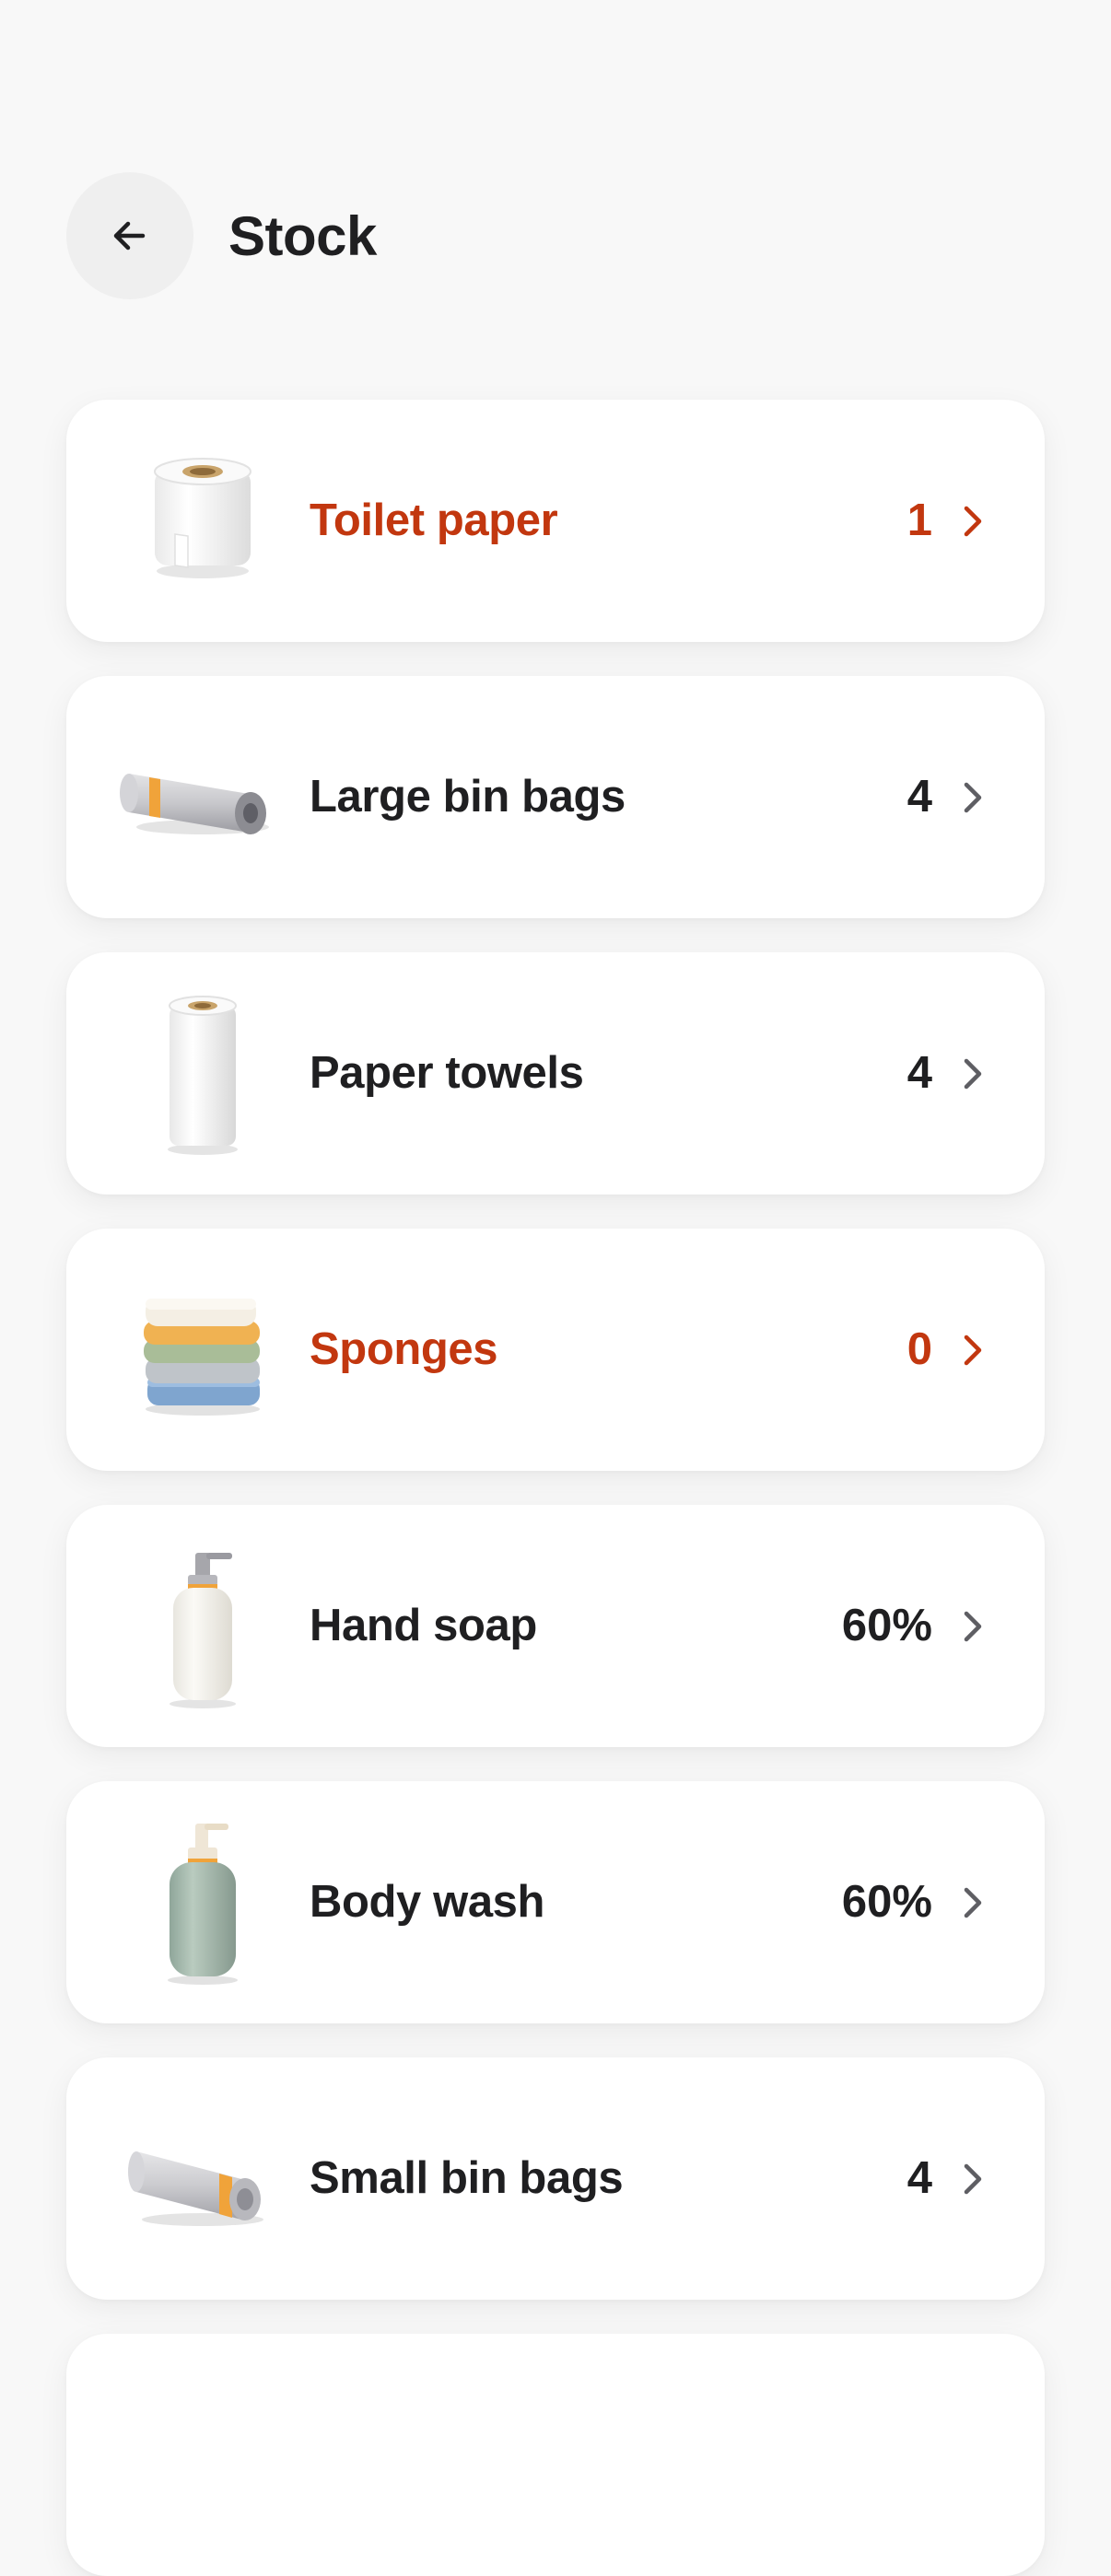 Image resolution: width=1111 pixels, height=2576 pixels. What do you see at coordinates (468, 797) in the screenshot?
I see `item-name: Large bin bags` at bounding box center [468, 797].